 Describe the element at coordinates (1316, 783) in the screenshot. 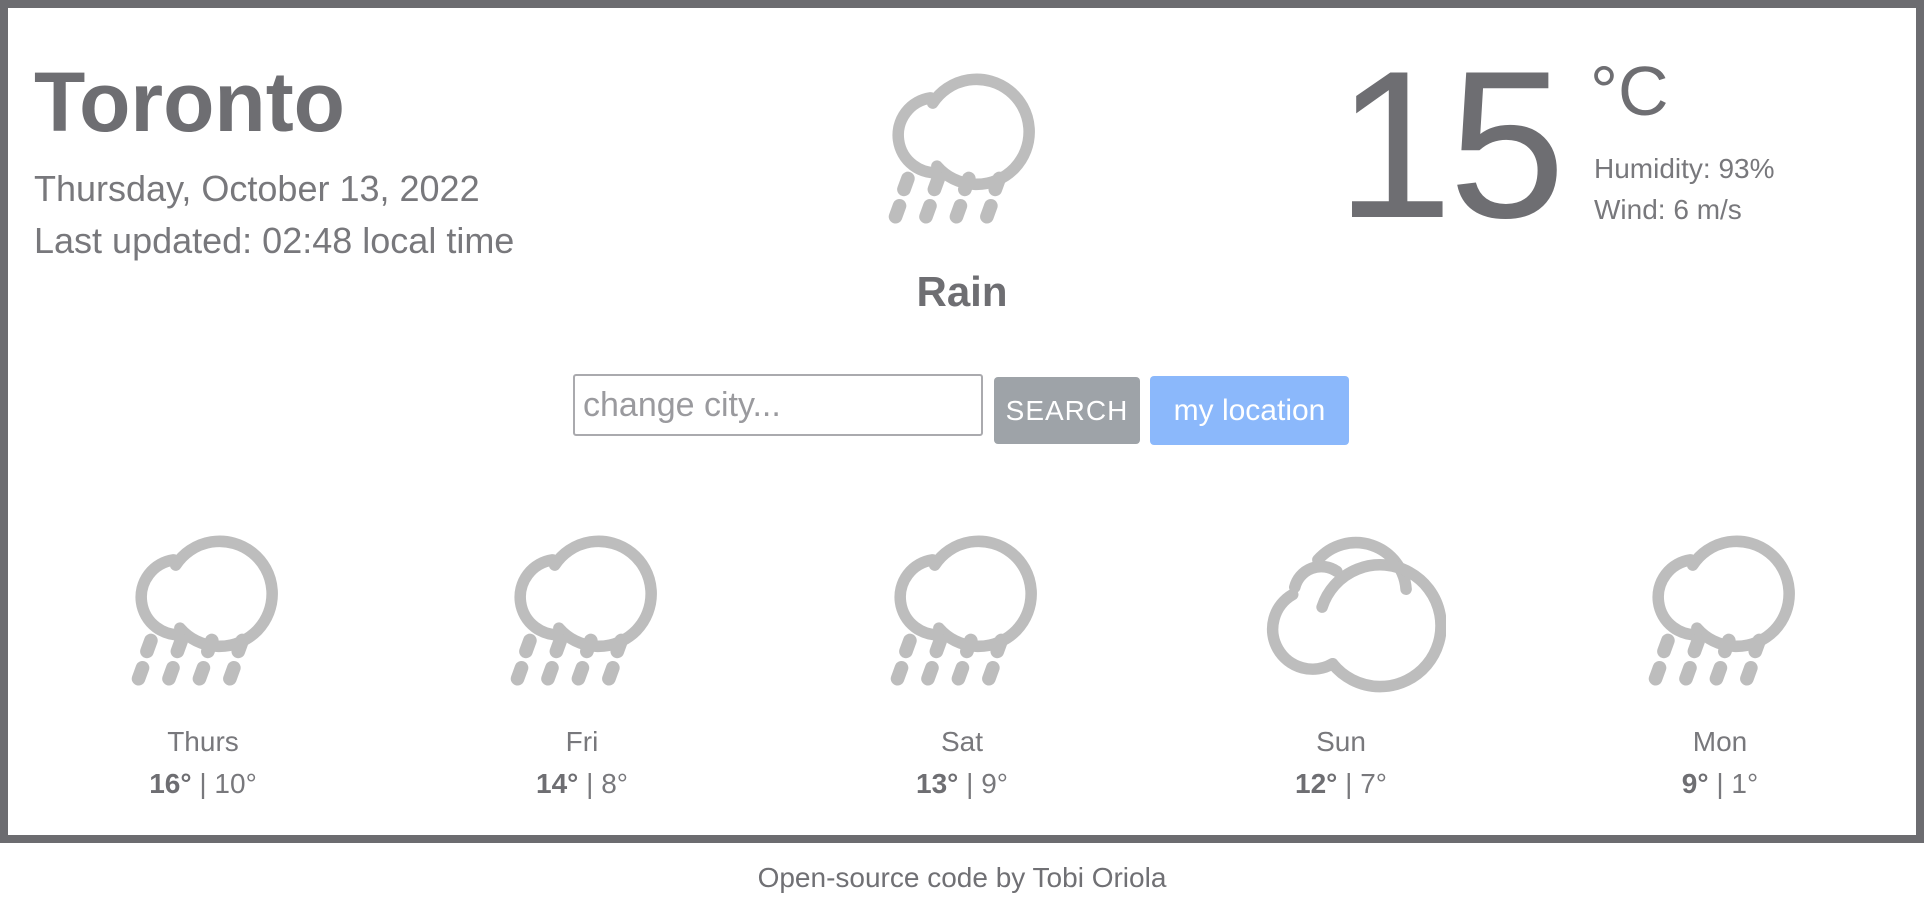

I see `forecast-high: 12°` at that location.